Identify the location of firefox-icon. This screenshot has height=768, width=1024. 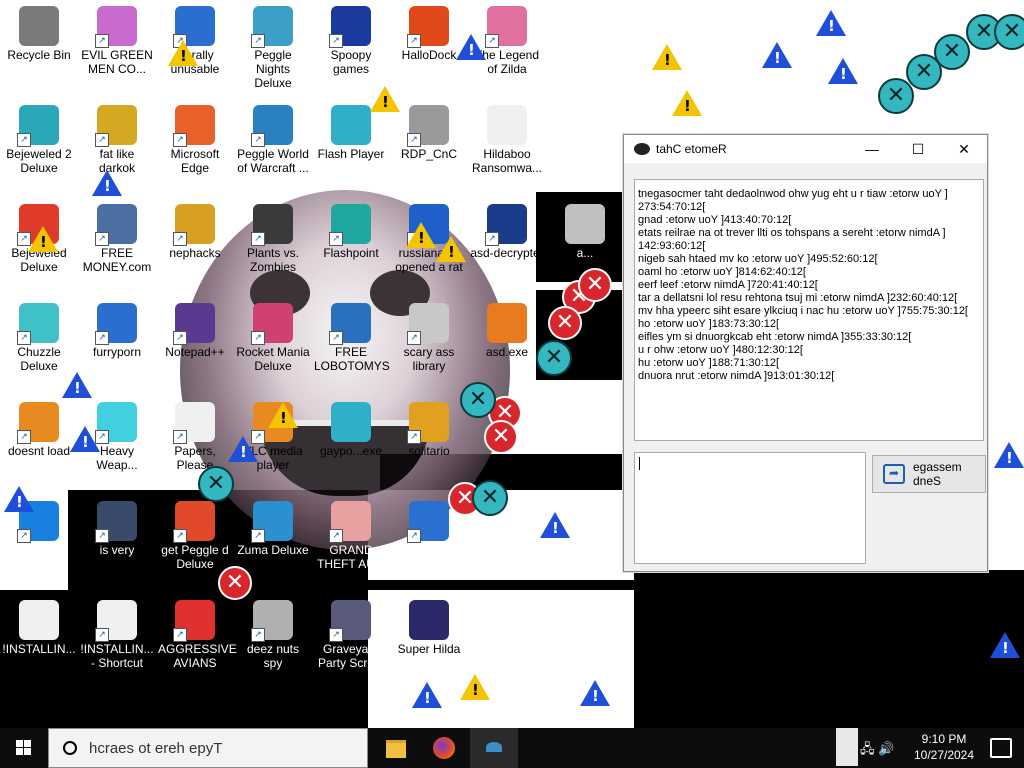
(444, 748).